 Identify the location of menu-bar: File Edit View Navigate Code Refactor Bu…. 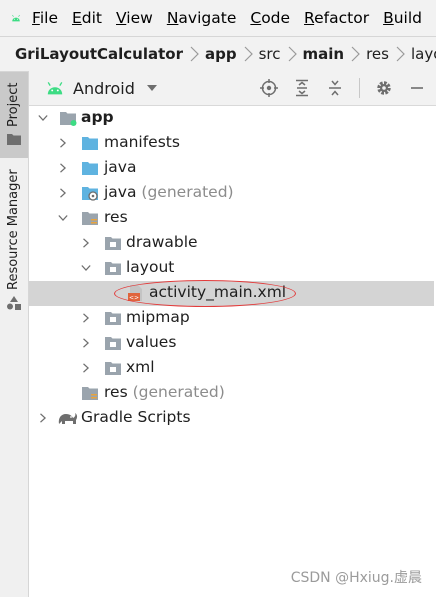
(218, 18).